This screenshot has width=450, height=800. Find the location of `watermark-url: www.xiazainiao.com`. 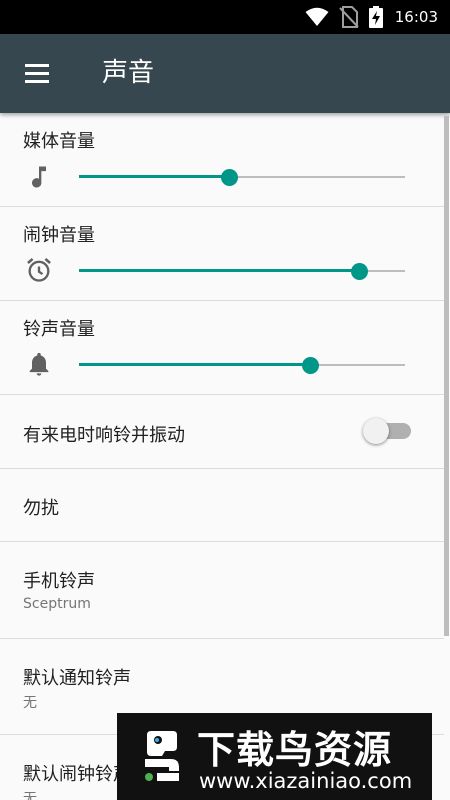

watermark-url: www.xiazainiao.com is located at coordinates (306, 781).